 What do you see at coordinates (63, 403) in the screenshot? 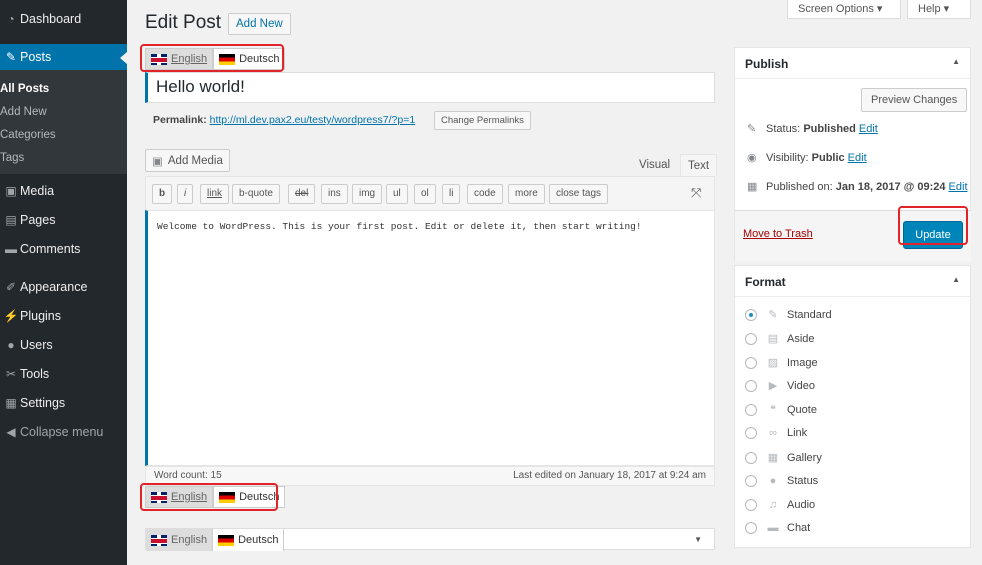
I see `menu-settings: ▦ Settings` at bounding box center [63, 403].